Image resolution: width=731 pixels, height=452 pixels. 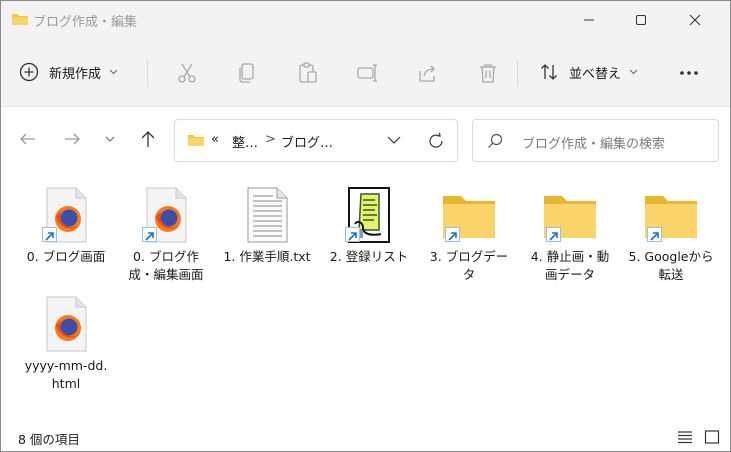 What do you see at coordinates (369, 256) in the screenshot?
I see `file-name: 2. 登録リスト` at bounding box center [369, 256].